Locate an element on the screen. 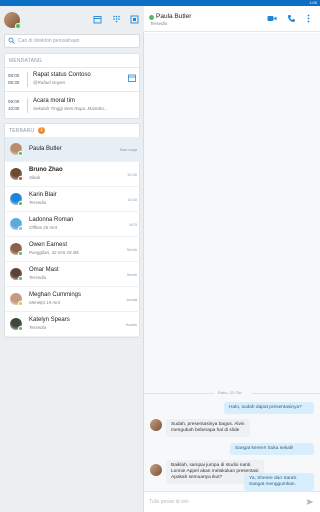 Image resolution: width=320 pixels, height=512 pixels. conversation-header: Paula Butler Tersedia is located at coordinates (232, 19).